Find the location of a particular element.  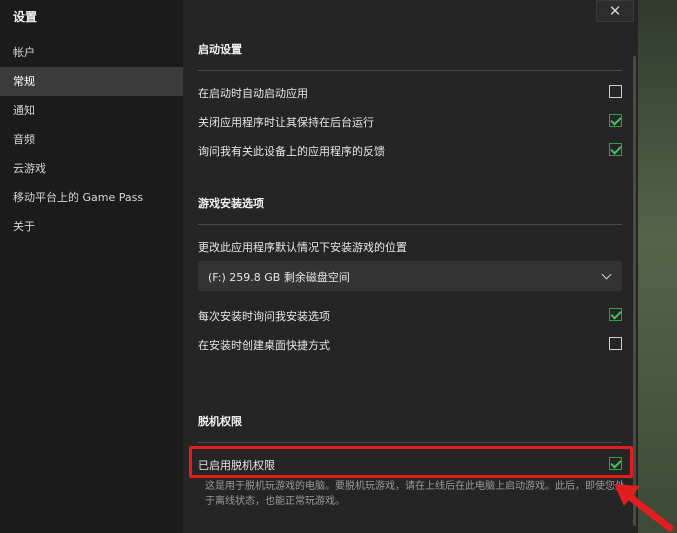

sidebar-item-cloud-gaming: 云游戏 is located at coordinates (91, 168).